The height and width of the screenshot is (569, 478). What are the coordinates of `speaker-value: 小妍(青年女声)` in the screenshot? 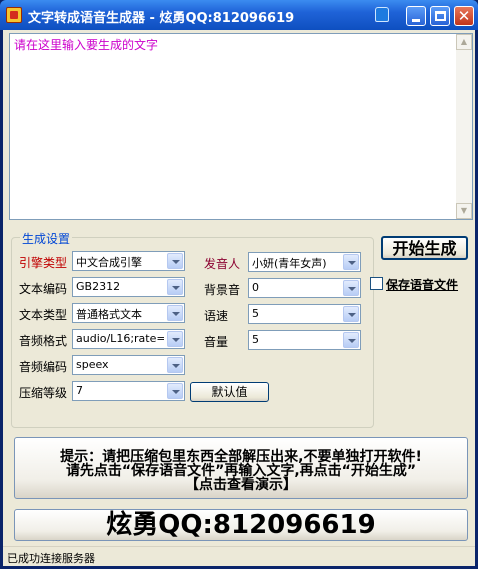 It's located at (289, 263).